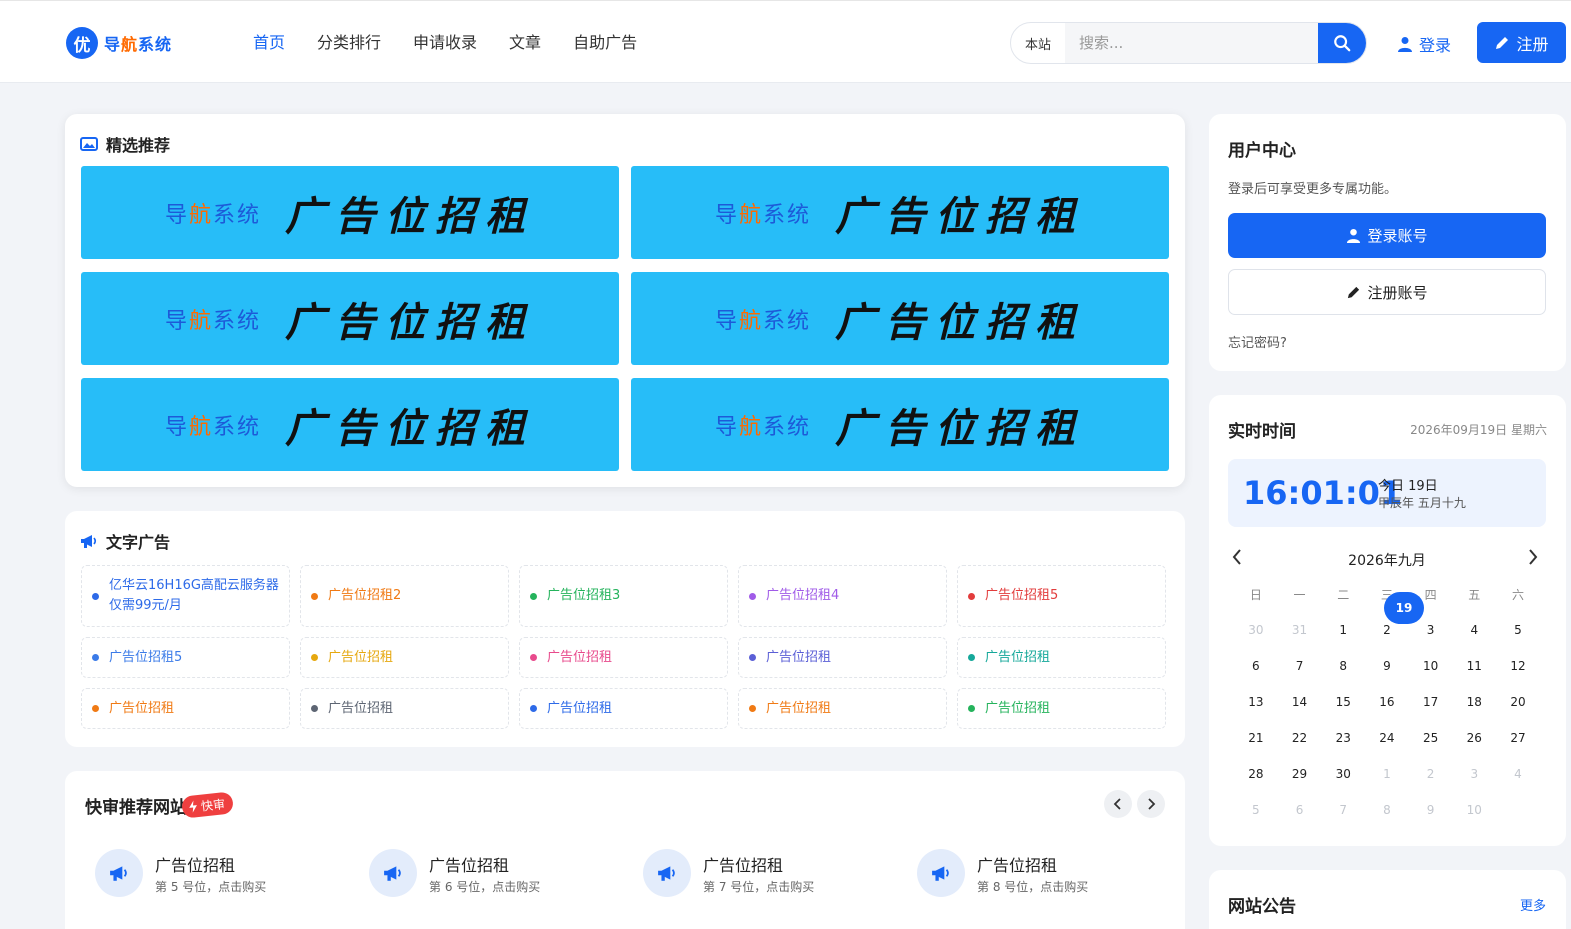  I want to click on calendar-day: 17, so click(1431, 702).